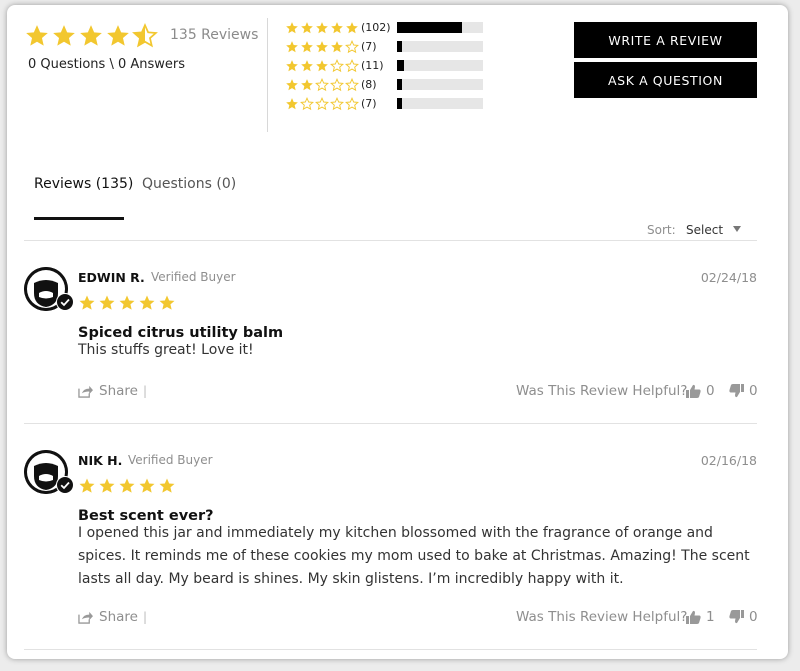 The width and height of the screenshot is (800, 671). What do you see at coordinates (737, 229) in the screenshot?
I see `chevron-down-icon` at bounding box center [737, 229].